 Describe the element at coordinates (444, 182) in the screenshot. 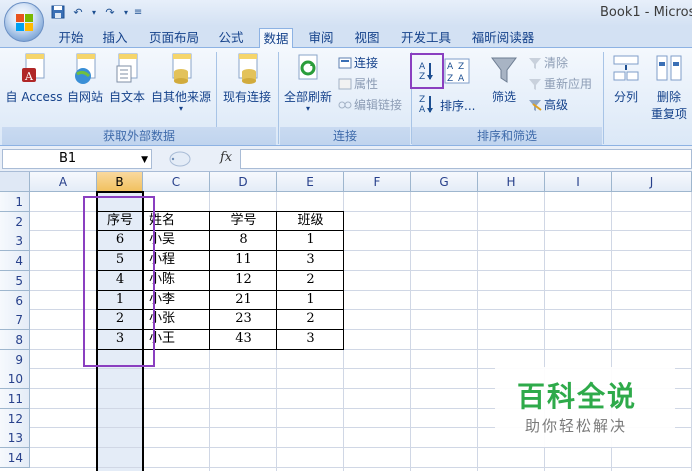

I see `column-header-g: G` at that location.